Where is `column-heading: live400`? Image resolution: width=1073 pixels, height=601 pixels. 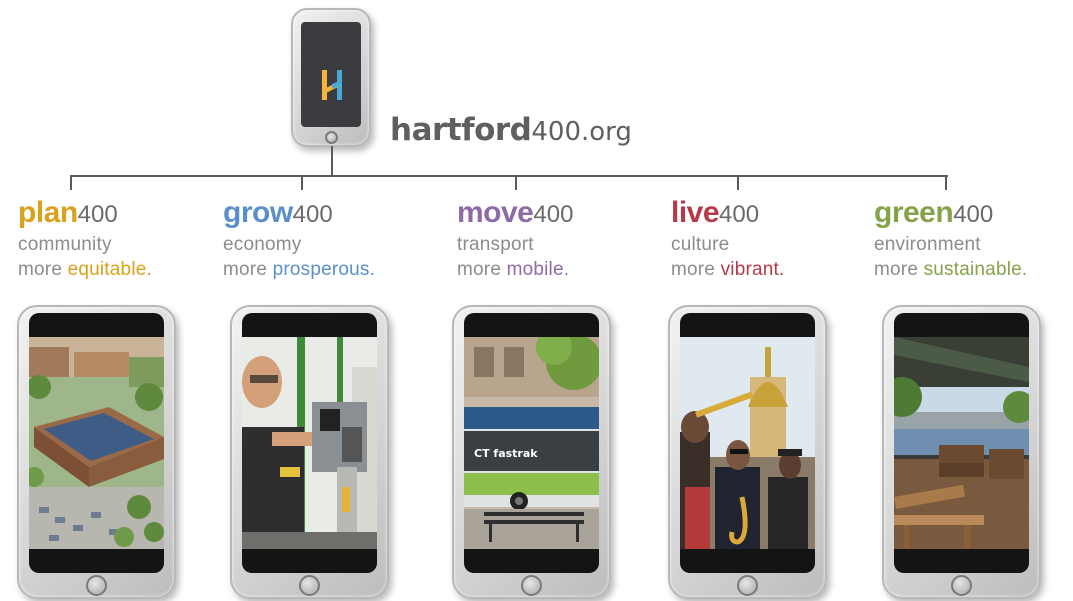
column-heading: live400 is located at coordinates (728, 214).